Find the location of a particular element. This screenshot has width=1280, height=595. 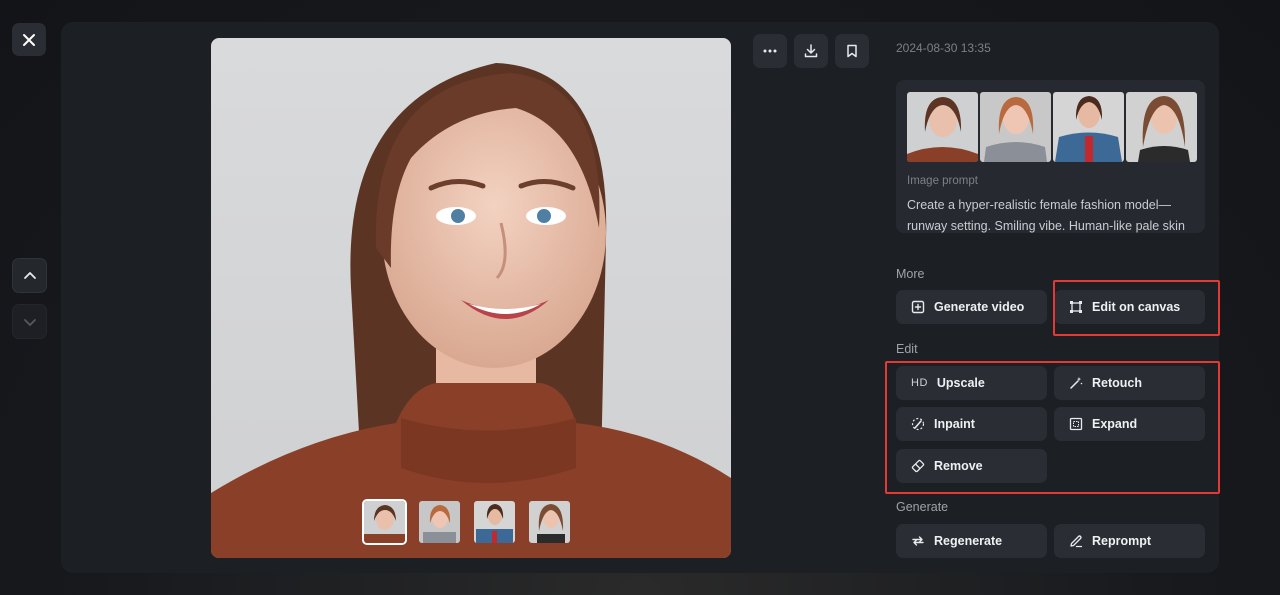

section-label-generate: Generate is located at coordinates (922, 507).